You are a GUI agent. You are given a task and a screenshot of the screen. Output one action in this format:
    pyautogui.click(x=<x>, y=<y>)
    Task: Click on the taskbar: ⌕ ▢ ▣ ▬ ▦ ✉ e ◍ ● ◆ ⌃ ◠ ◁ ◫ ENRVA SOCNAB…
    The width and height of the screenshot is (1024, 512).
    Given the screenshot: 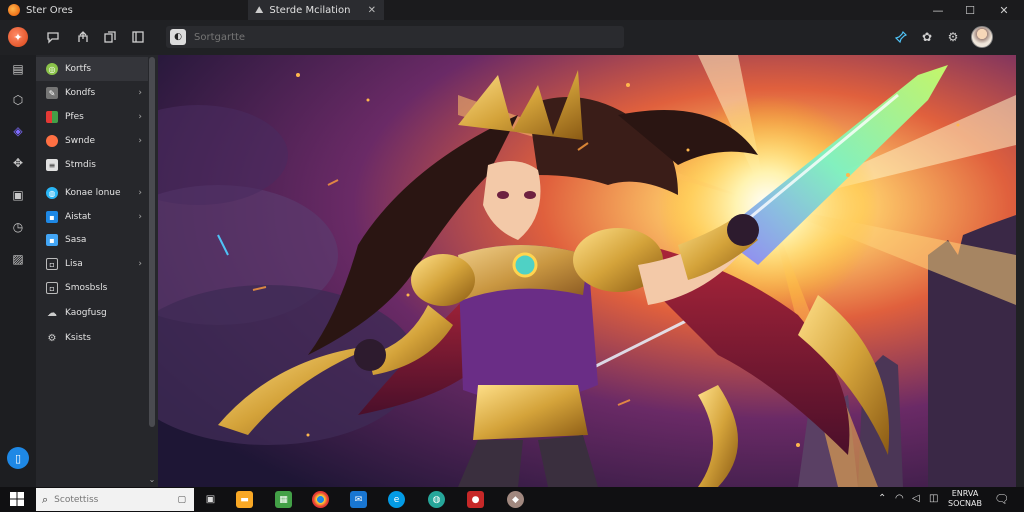 What is the action you would take?
    pyautogui.click(x=512, y=499)
    